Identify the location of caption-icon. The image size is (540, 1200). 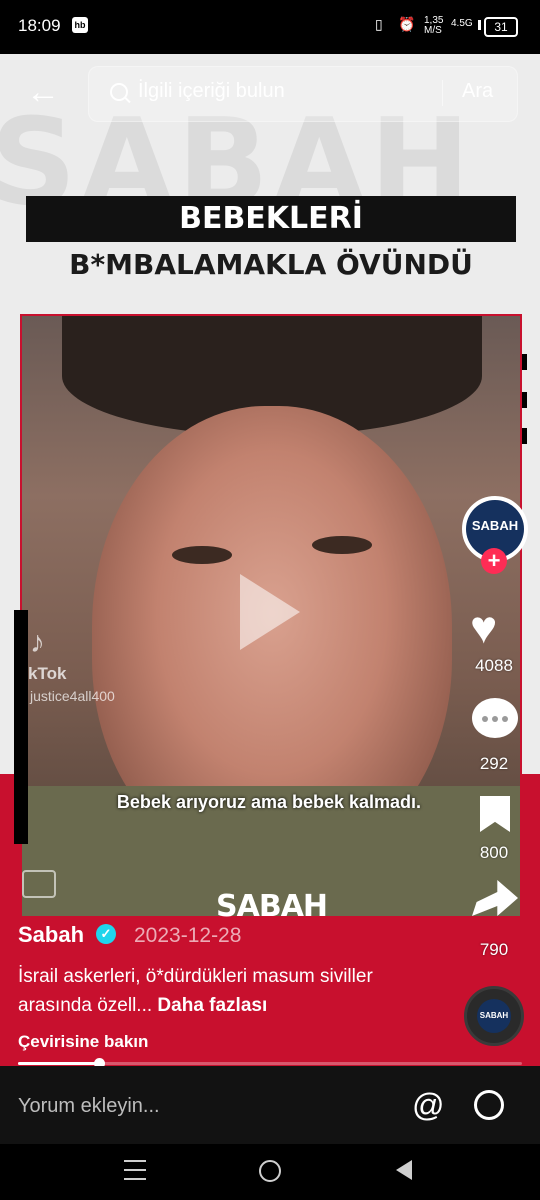
(39, 884).